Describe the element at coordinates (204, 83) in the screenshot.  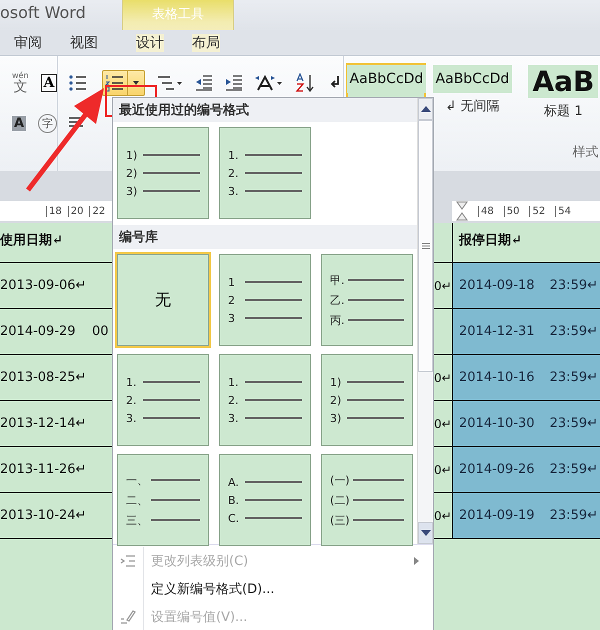
I see `decrease-indent-icon` at that location.